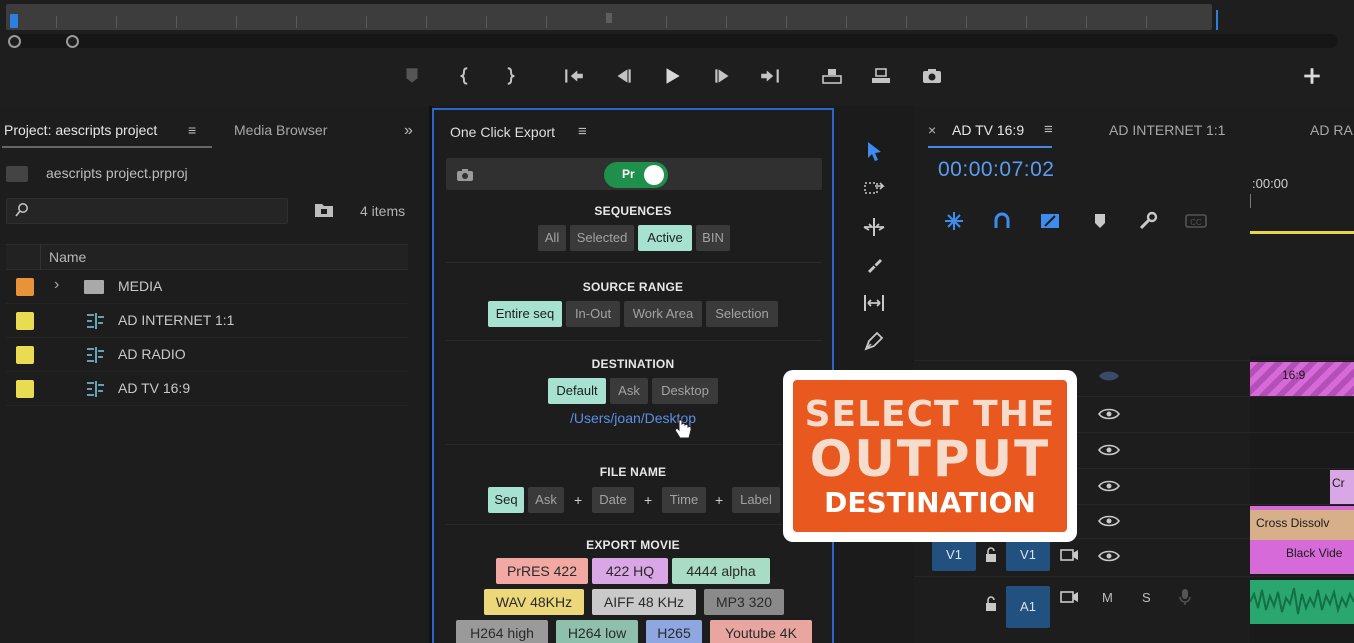 This screenshot has height=643, width=1354. Describe the element at coordinates (207, 287) in the screenshot. I see `list-item: › MEDIA` at that location.